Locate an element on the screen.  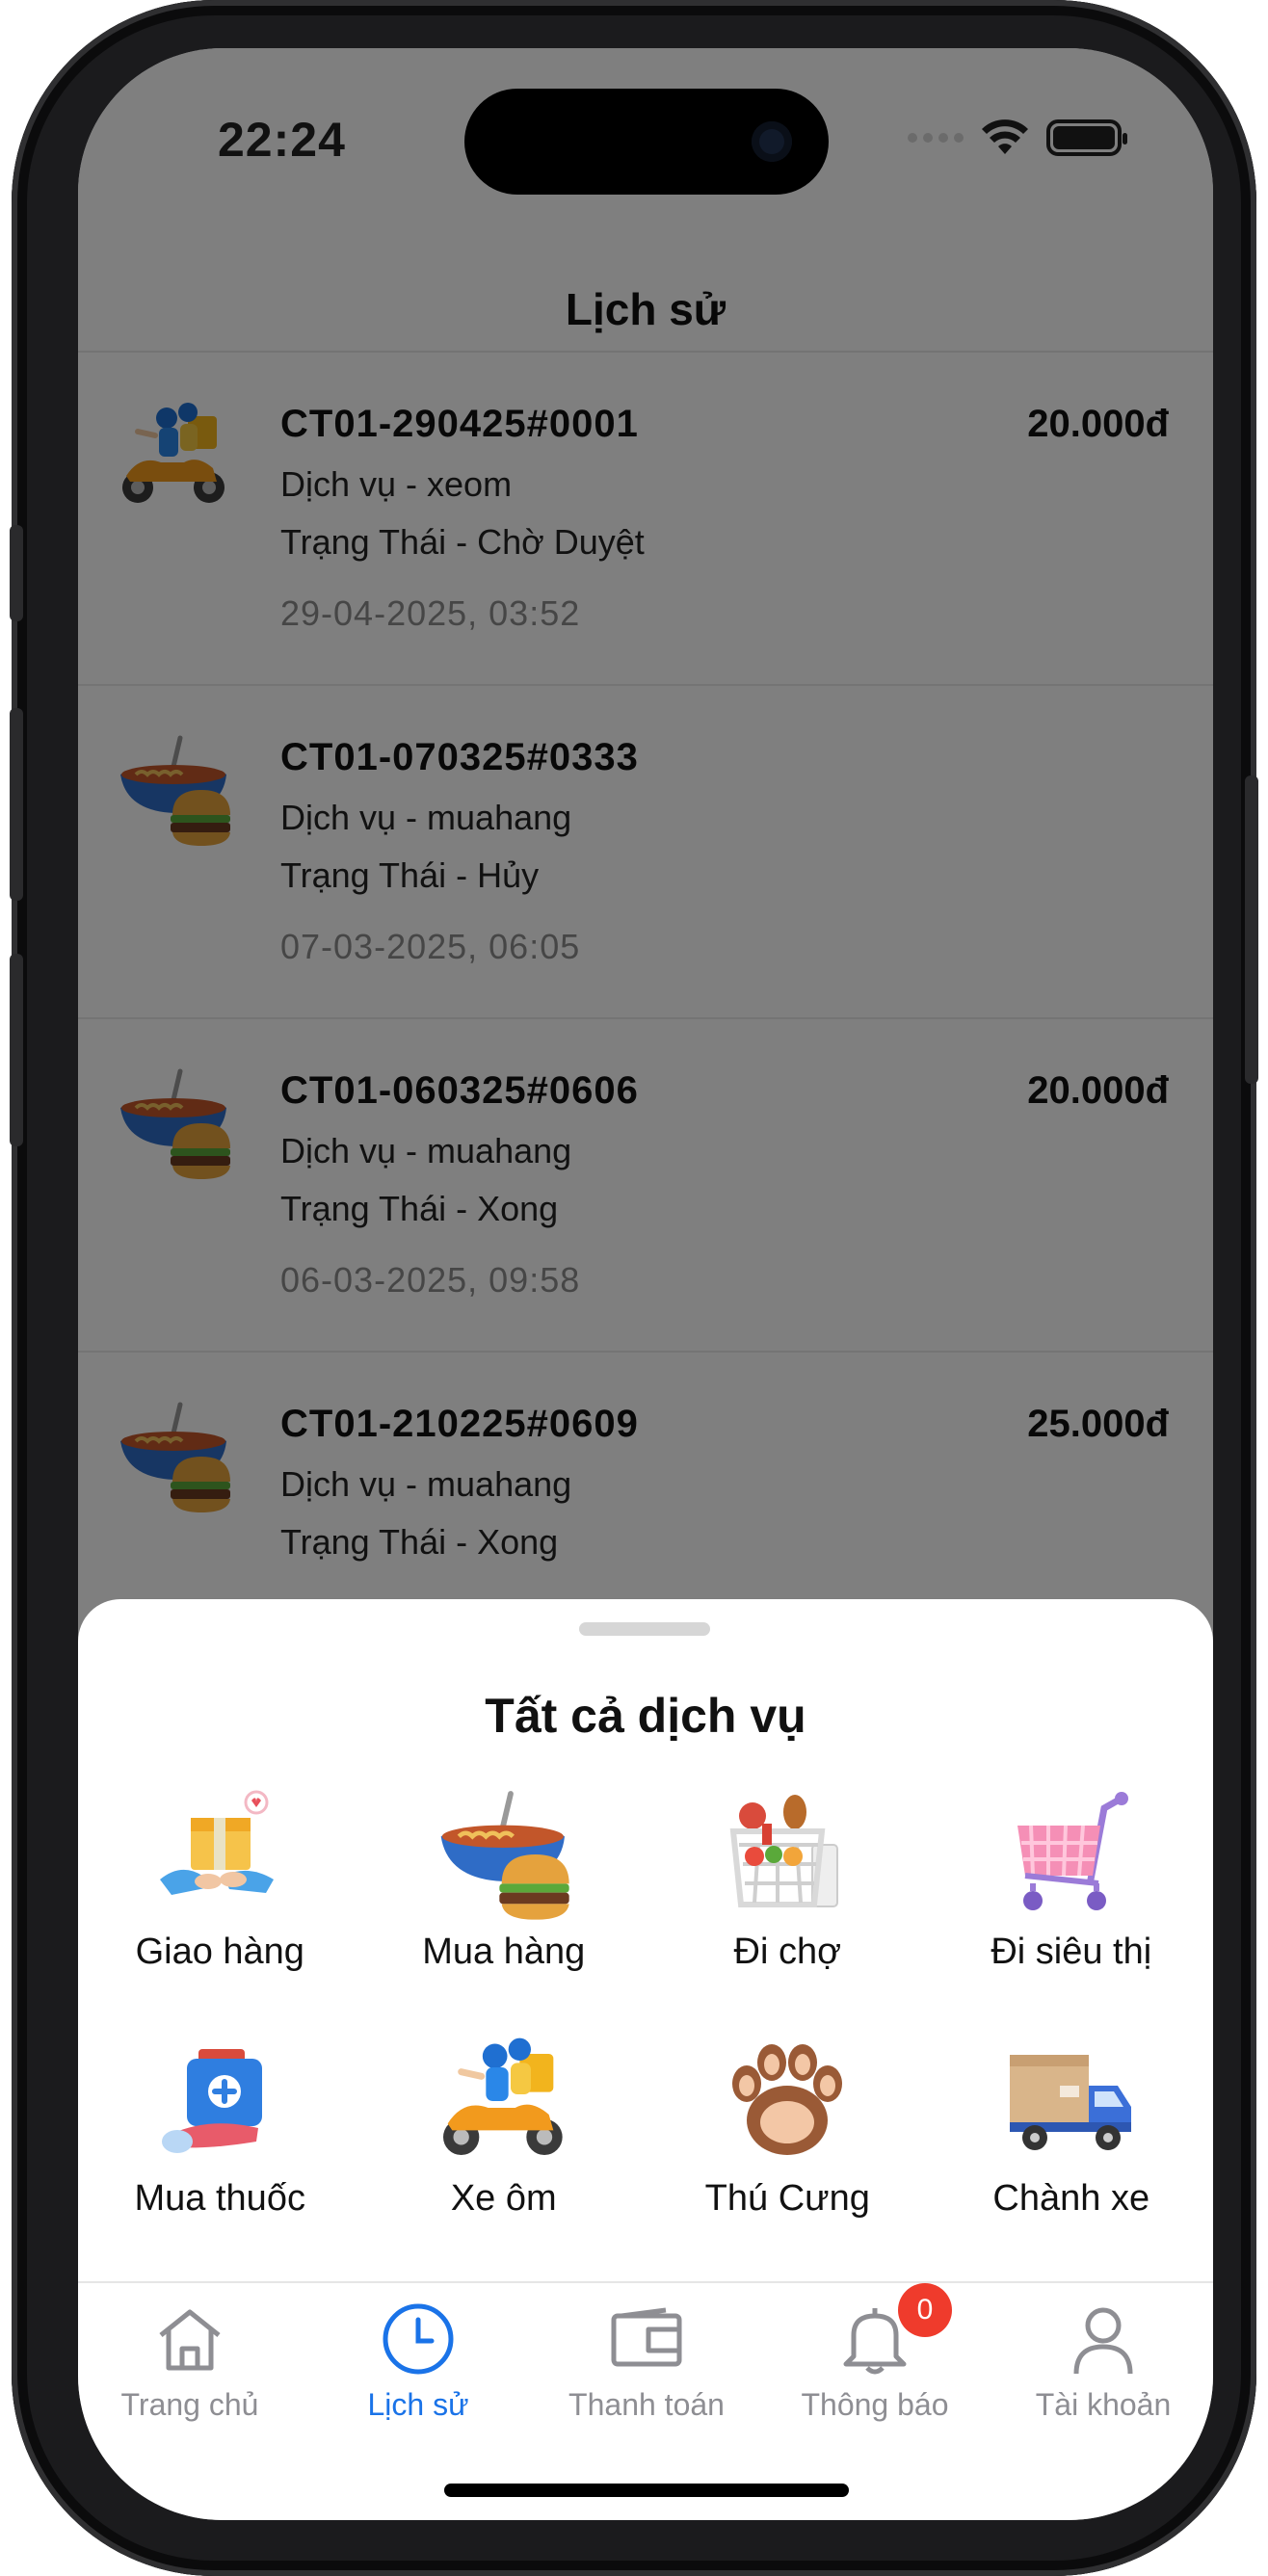
medicine-kit-icon is located at coordinates (219, 2101).